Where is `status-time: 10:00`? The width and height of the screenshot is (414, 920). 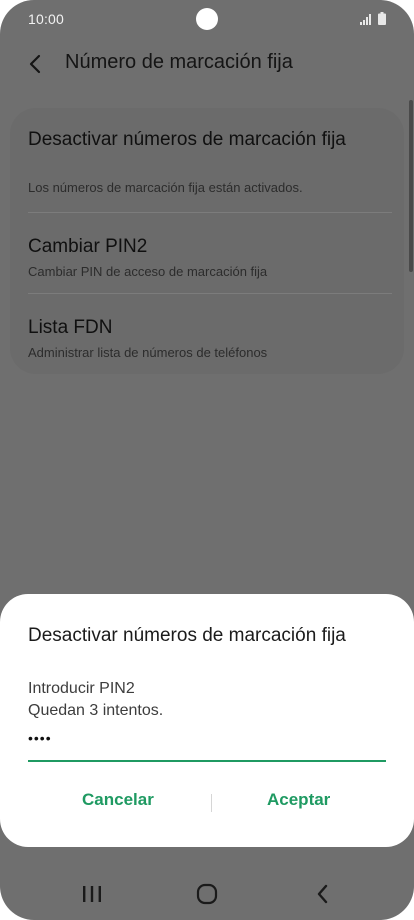 status-time: 10:00 is located at coordinates (46, 19).